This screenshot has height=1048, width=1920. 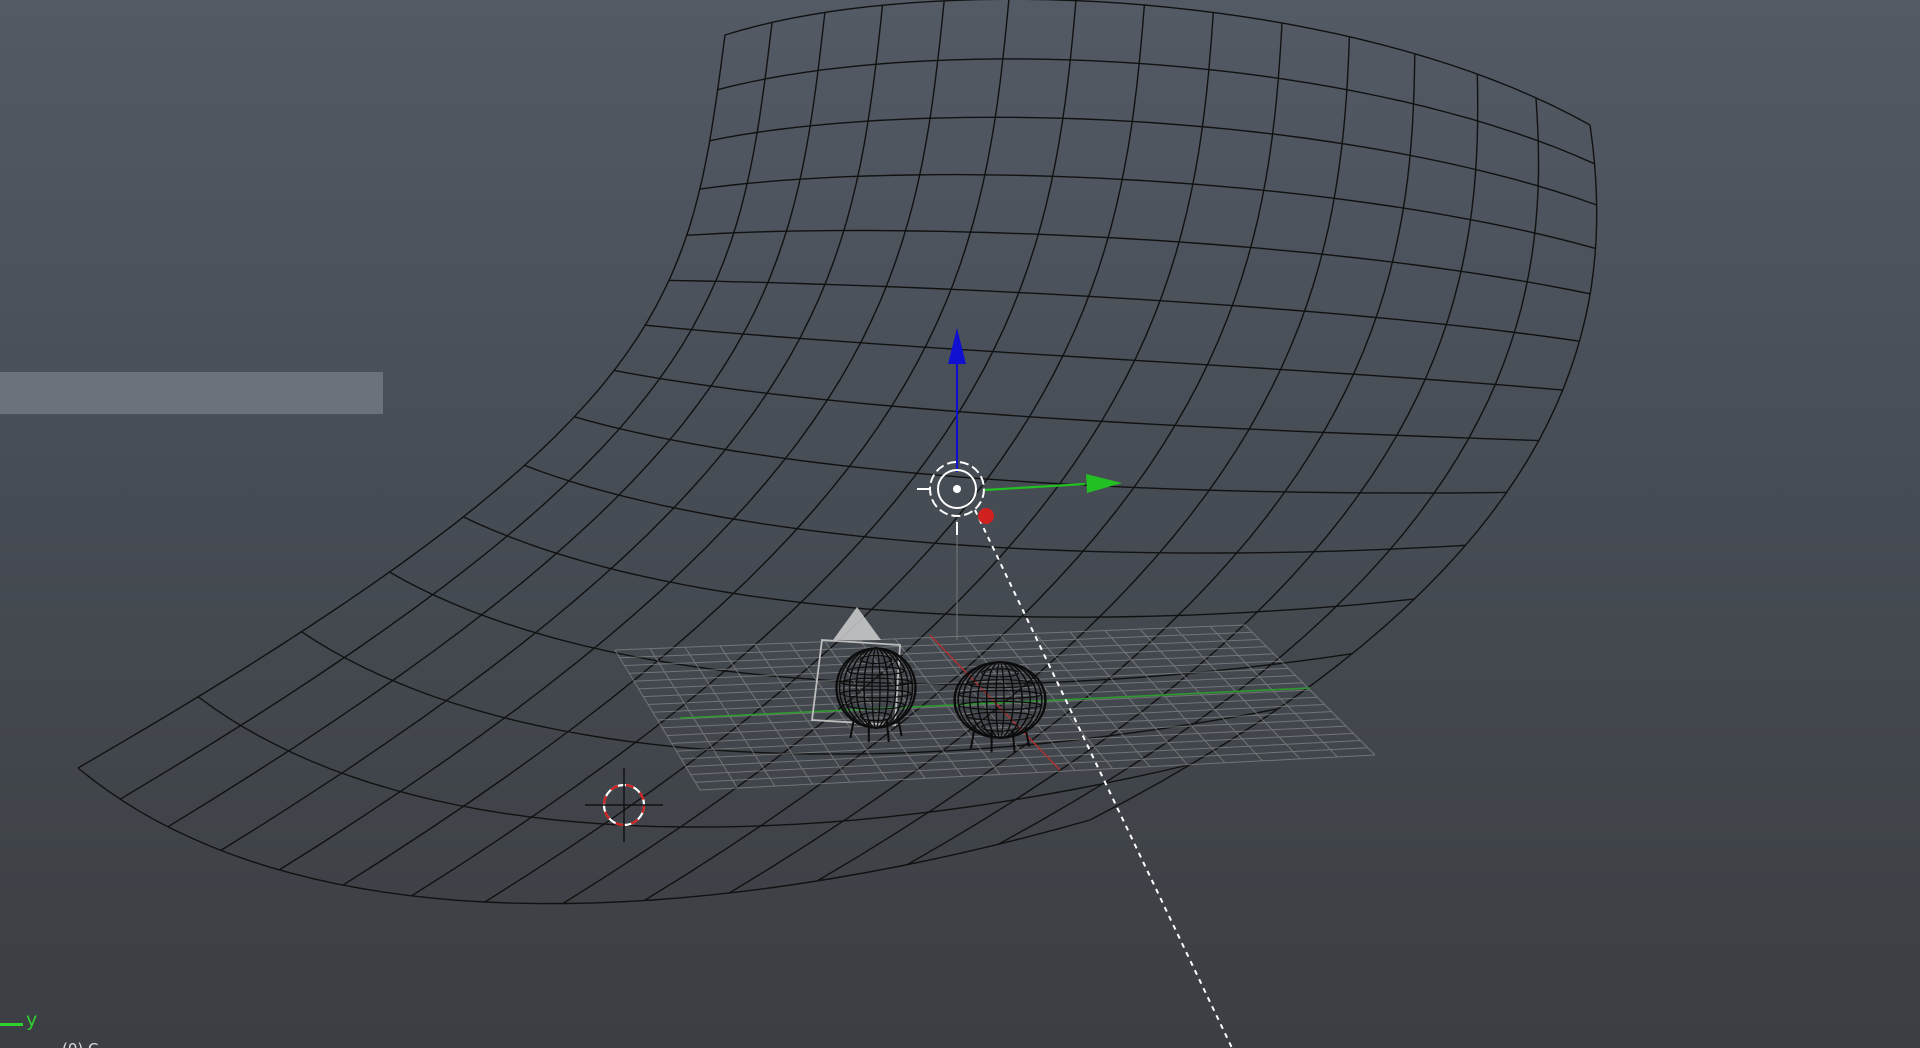 I want to click on gizmo-y-axis, so click(x=1035, y=487).